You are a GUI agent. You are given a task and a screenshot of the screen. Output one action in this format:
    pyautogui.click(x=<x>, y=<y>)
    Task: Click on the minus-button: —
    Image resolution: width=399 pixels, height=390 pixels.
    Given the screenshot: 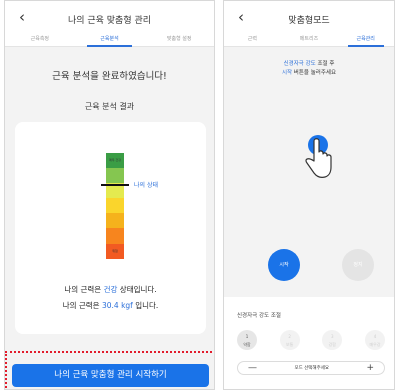 What is the action you would take?
    pyautogui.click(x=252, y=368)
    